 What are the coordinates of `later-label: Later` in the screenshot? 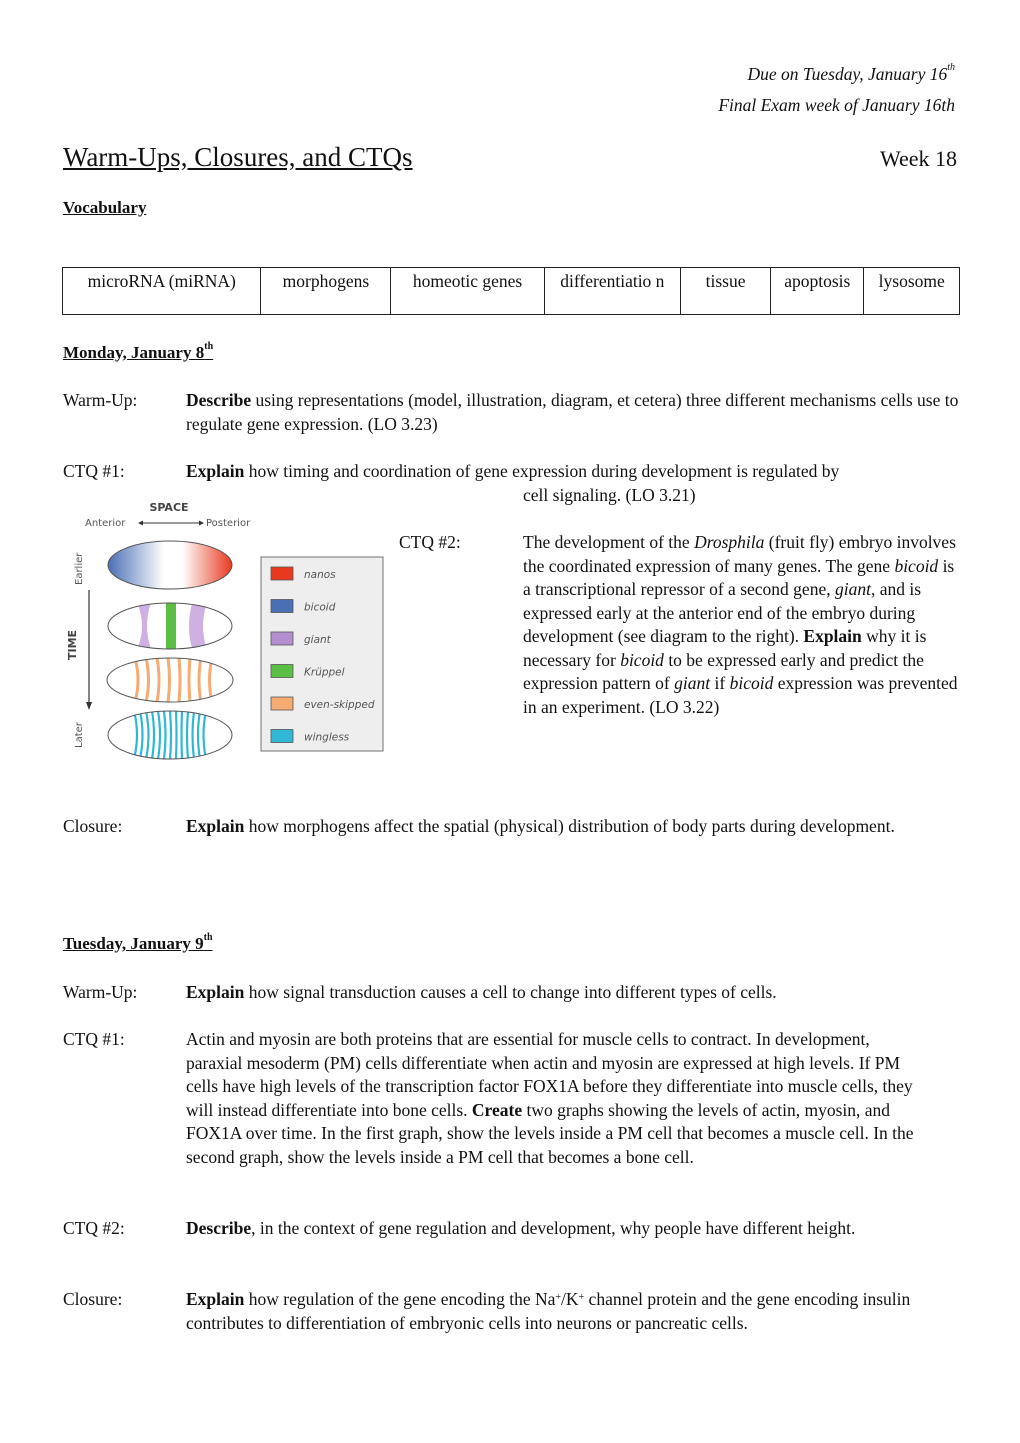 It's located at (79, 734).